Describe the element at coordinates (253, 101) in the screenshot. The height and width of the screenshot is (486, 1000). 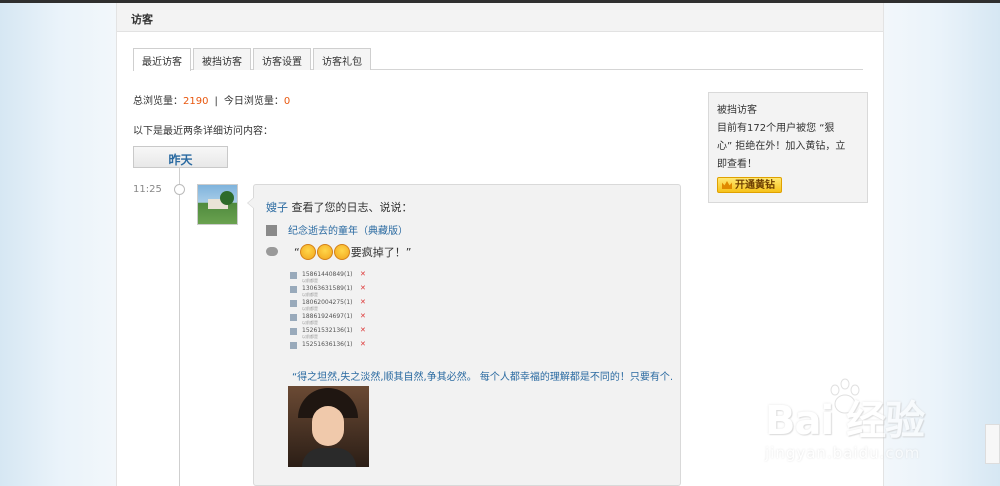
I see `today-views-label: 今日浏览量：` at that location.